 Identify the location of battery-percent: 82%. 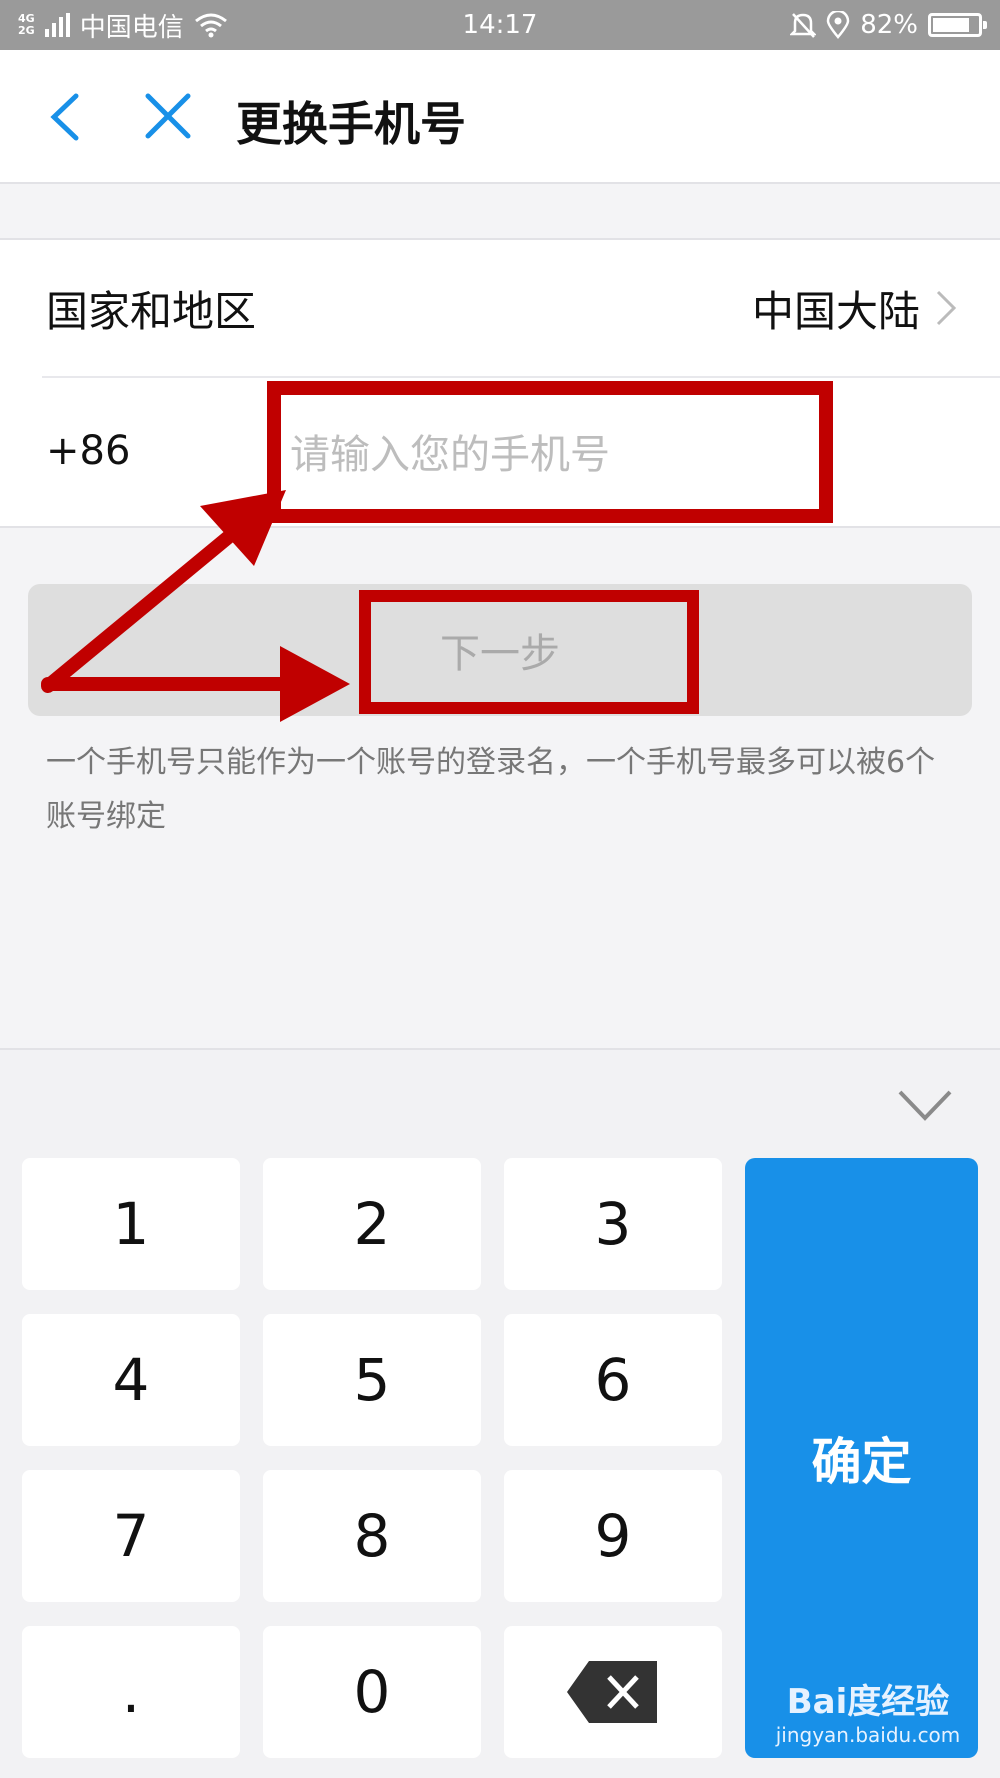
(889, 25).